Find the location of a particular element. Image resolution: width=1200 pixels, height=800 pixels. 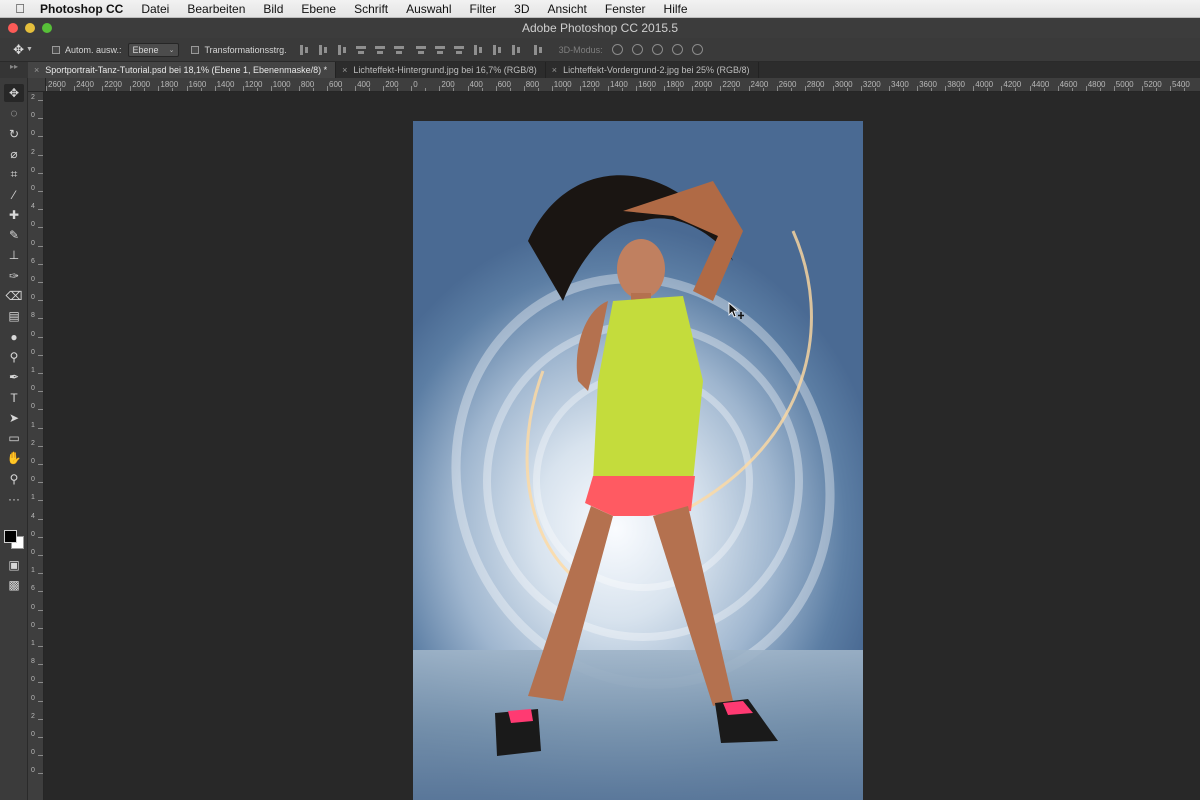

brush-tool-icon: ✎ is located at coordinates (14, 235).